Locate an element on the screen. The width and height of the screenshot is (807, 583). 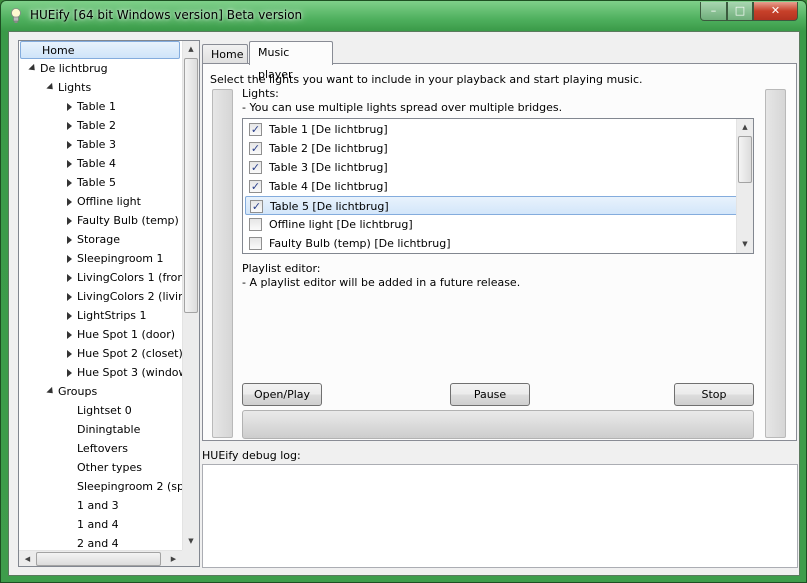
tree-item: Hue Spot 3 (window is located at coordinates (103, 373).